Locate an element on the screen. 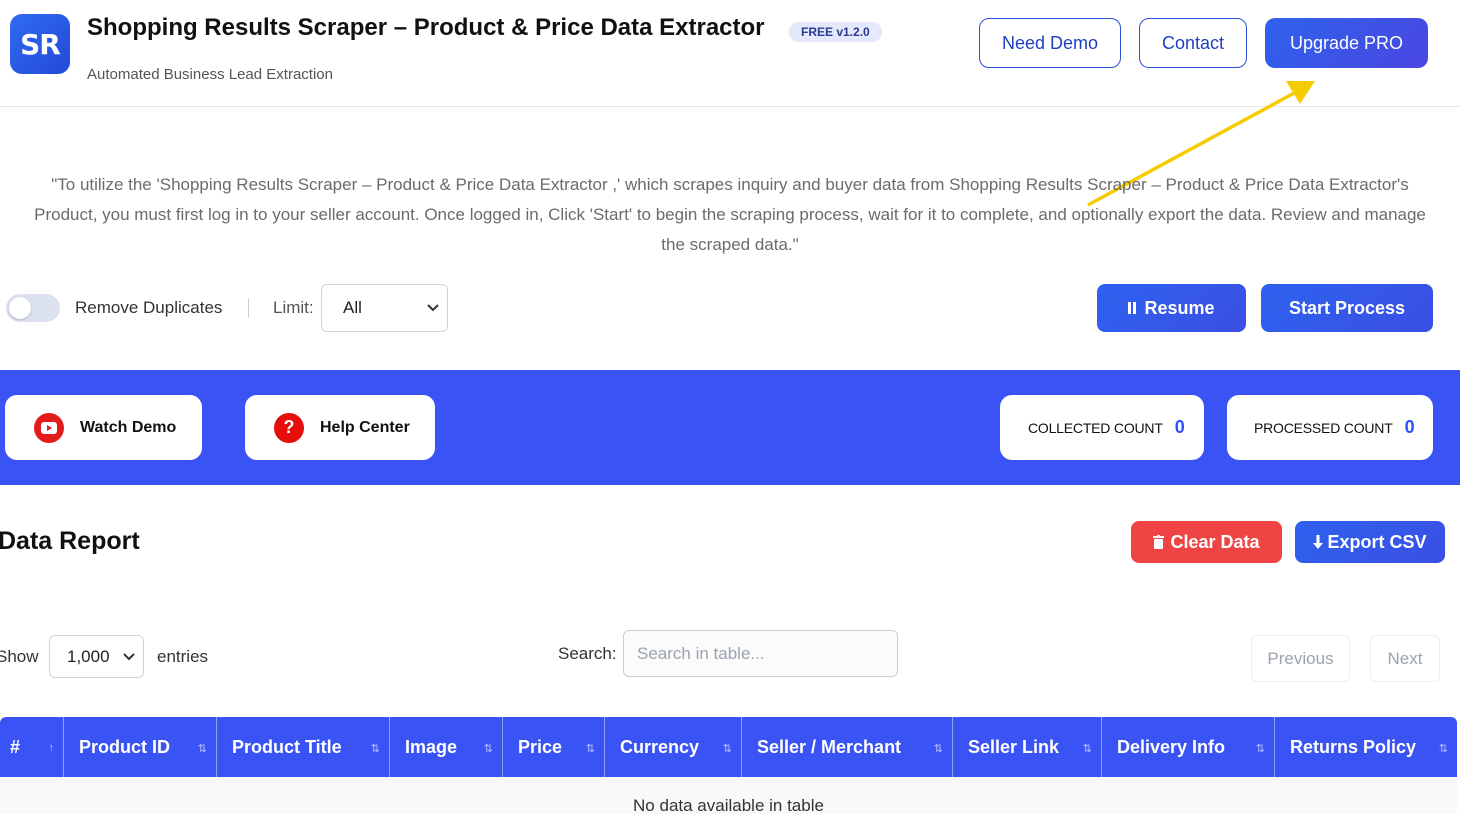 This screenshot has height=816, width=1460. sort-icon: ↑ is located at coordinates (51, 748).